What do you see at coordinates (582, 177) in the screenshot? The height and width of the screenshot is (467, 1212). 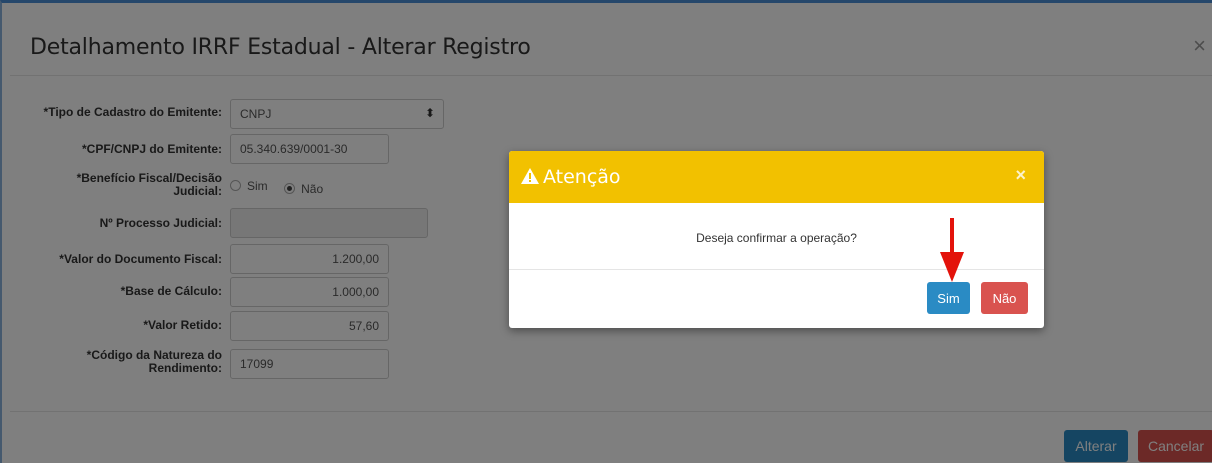 I see `dialog-title: Atenção` at bounding box center [582, 177].